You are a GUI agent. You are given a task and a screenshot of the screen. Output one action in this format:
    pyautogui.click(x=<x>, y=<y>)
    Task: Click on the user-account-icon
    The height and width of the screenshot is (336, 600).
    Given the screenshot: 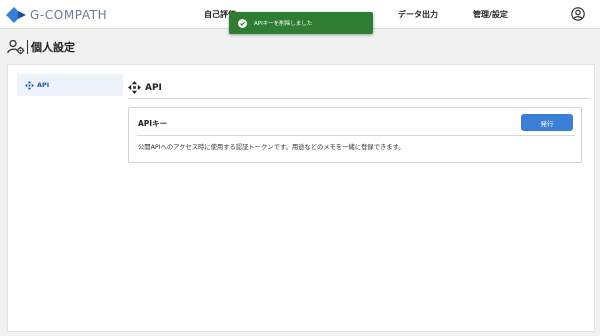 What is the action you would take?
    pyautogui.click(x=578, y=14)
    